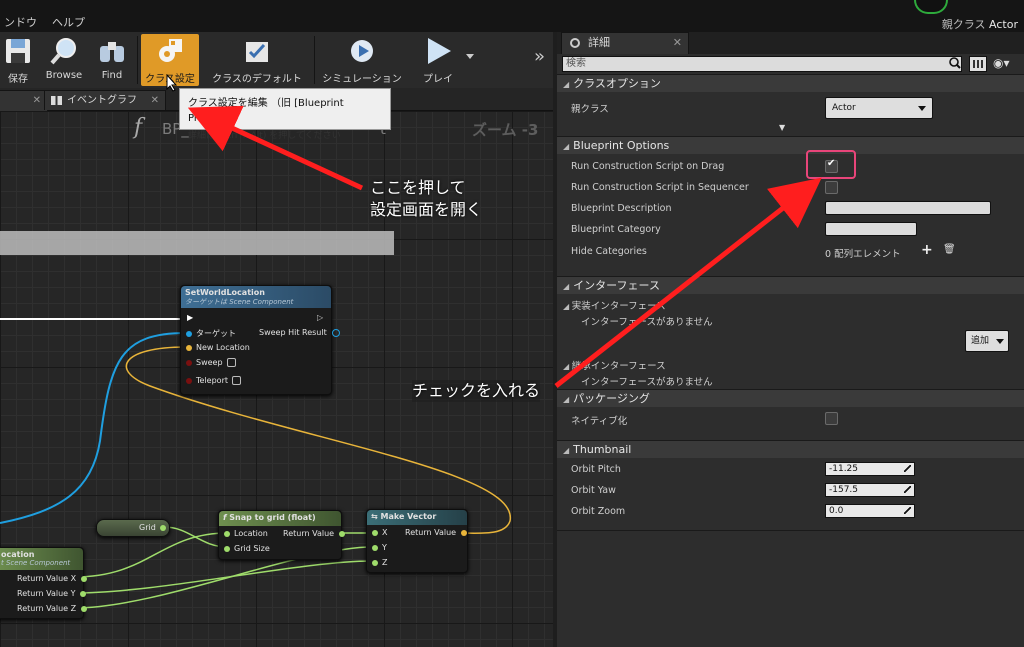 The image size is (1024, 647). What do you see at coordinates (275, 148) in the screenshot?
I see `arrow-to-class-settings` at bounding box center [275, 148].